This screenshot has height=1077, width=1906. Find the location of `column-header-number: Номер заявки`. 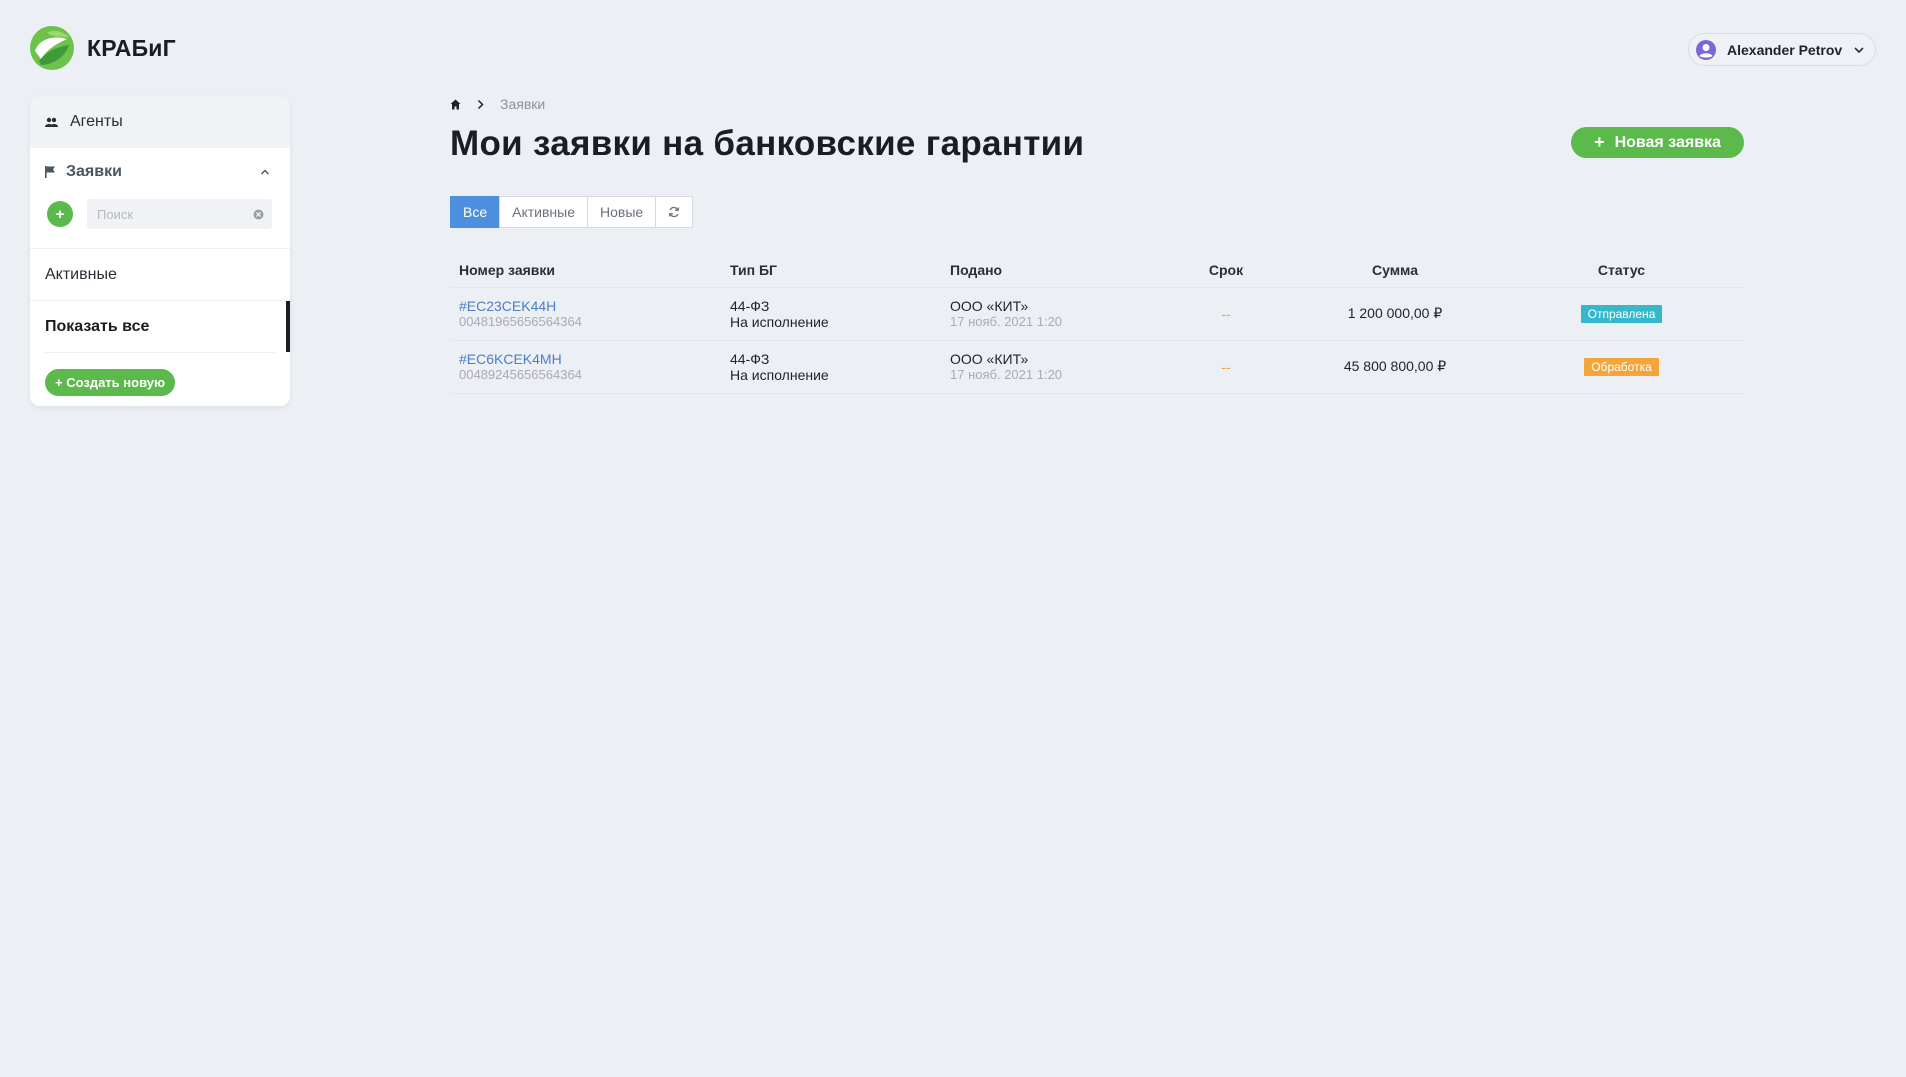

column-header-number: Номер заявки is located at coordinates (585, 270).